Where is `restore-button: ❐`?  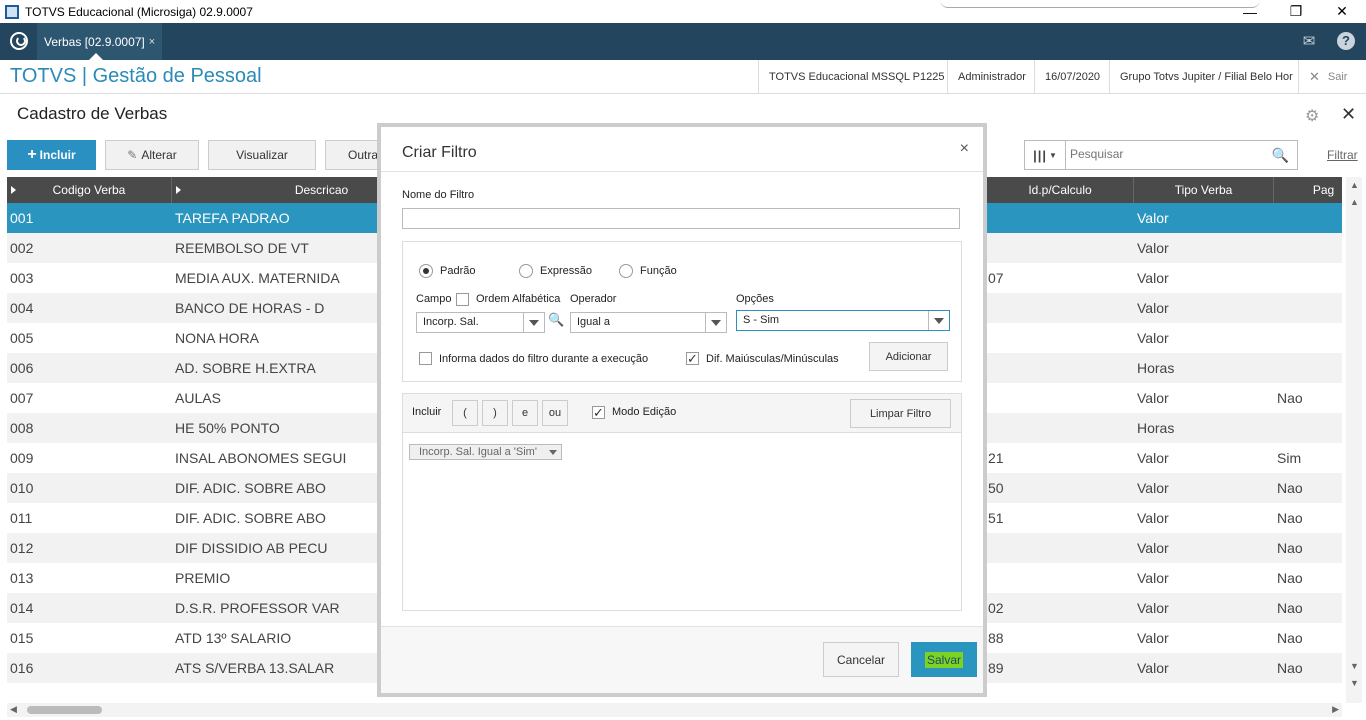
restore-button: ❐ is located at coordinates (1296, 11).